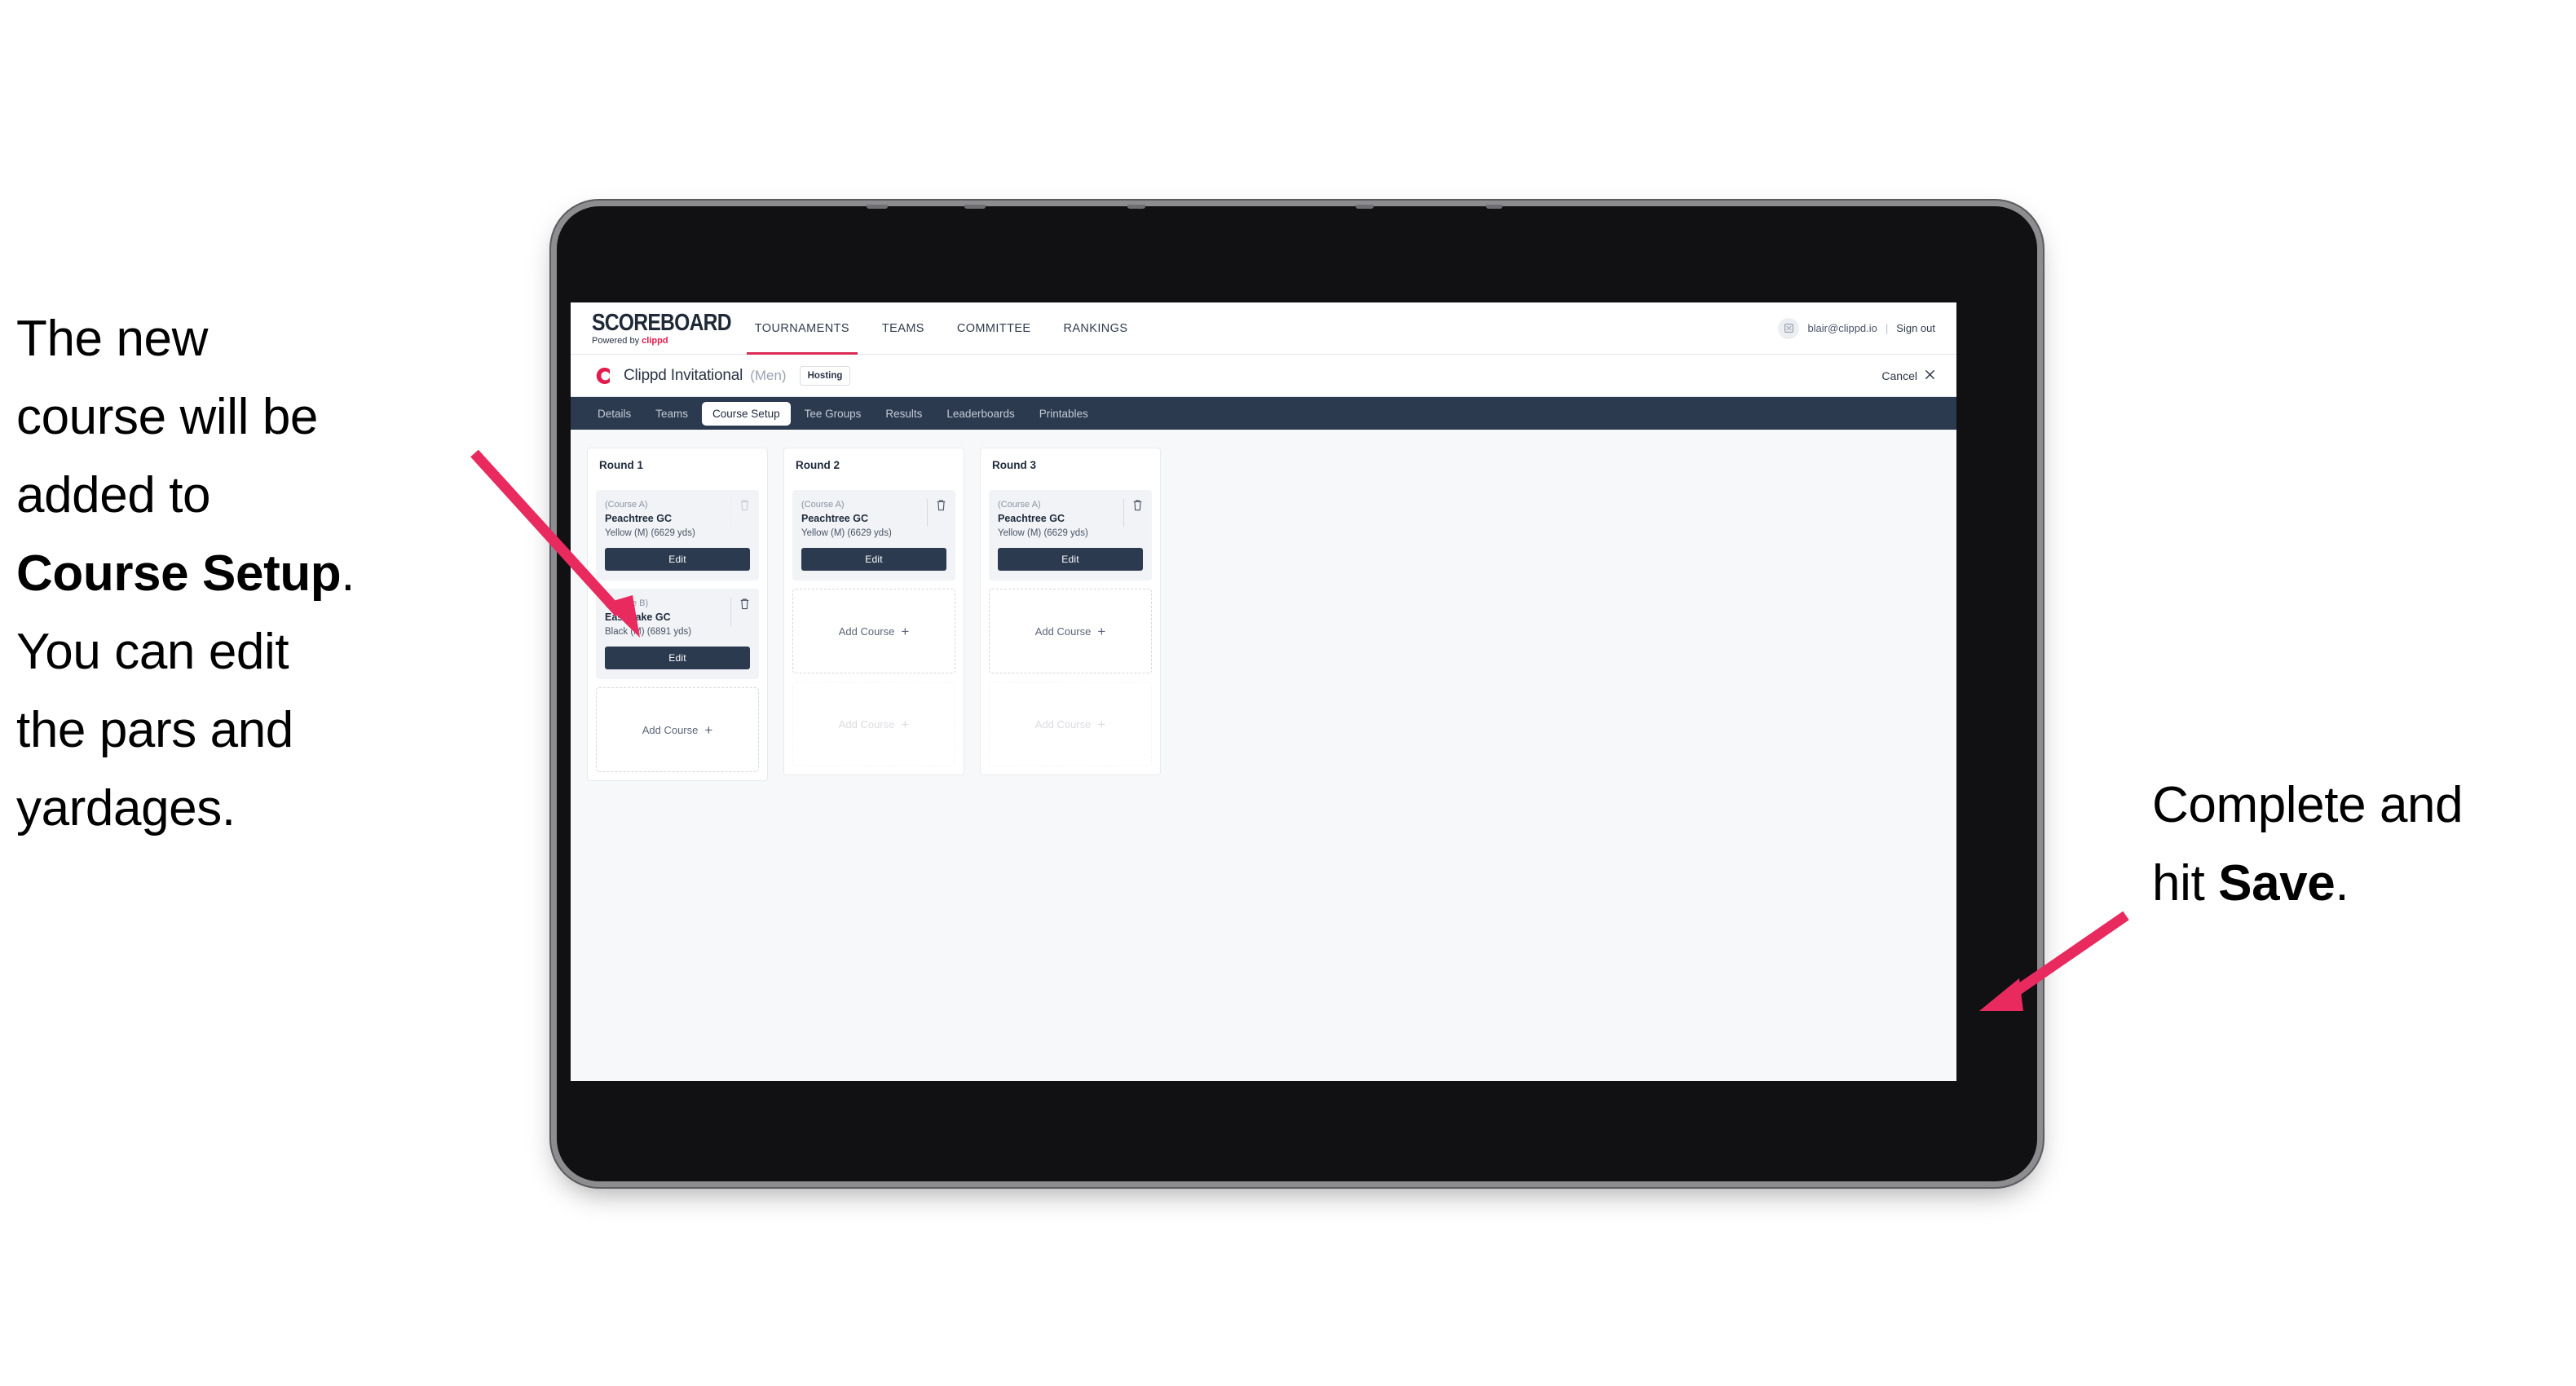 This screenshot has height=1386, width=2576. Describe the element at coordinates (152, 652) in the screenshot. I see `annot-left-line5: You can edit` at that location.